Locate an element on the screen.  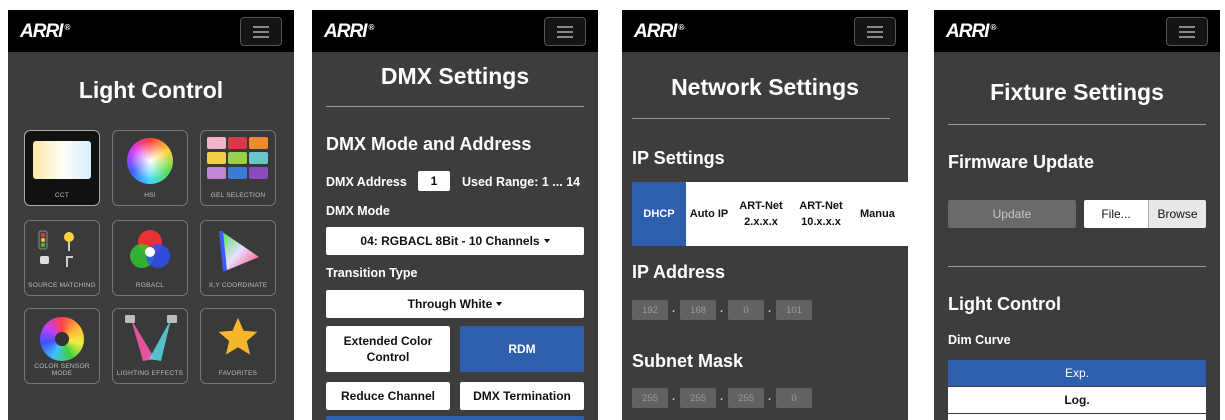
rgb-circles-icon is located at coordinates (150, 249).